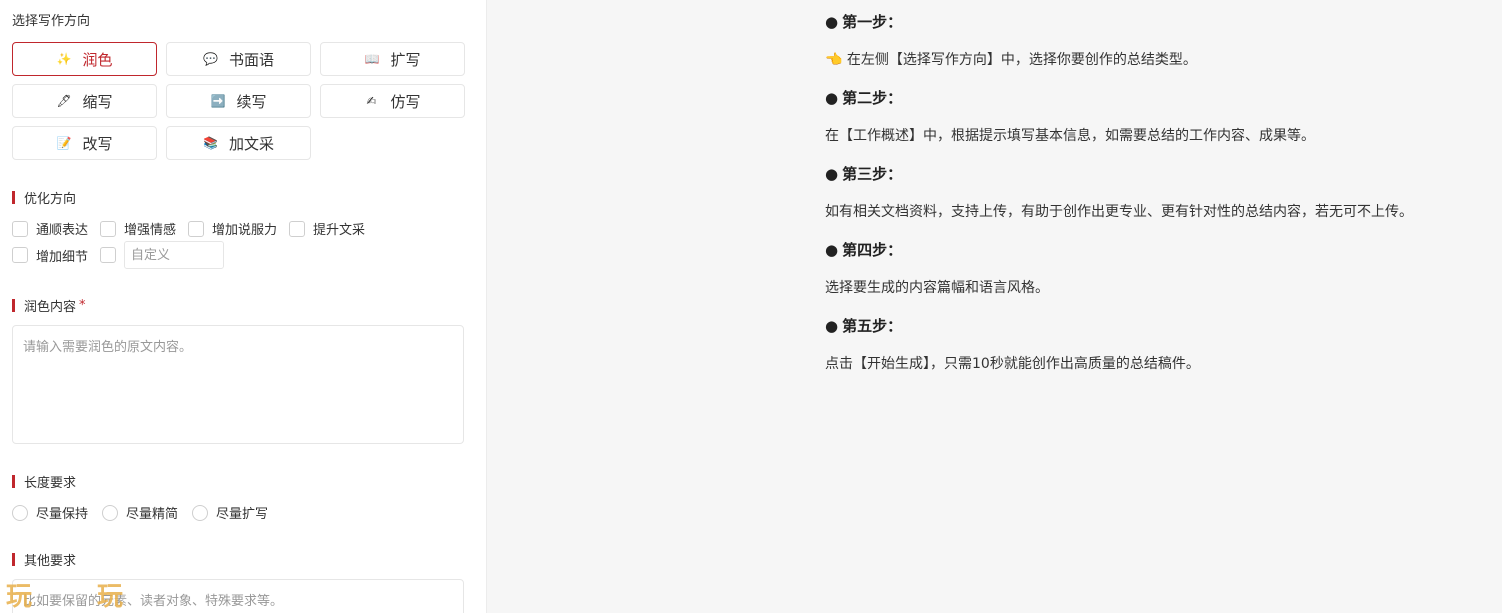 The image size is (1502, 613). I want to click on mode-label: 扩写, so click(405, 59).